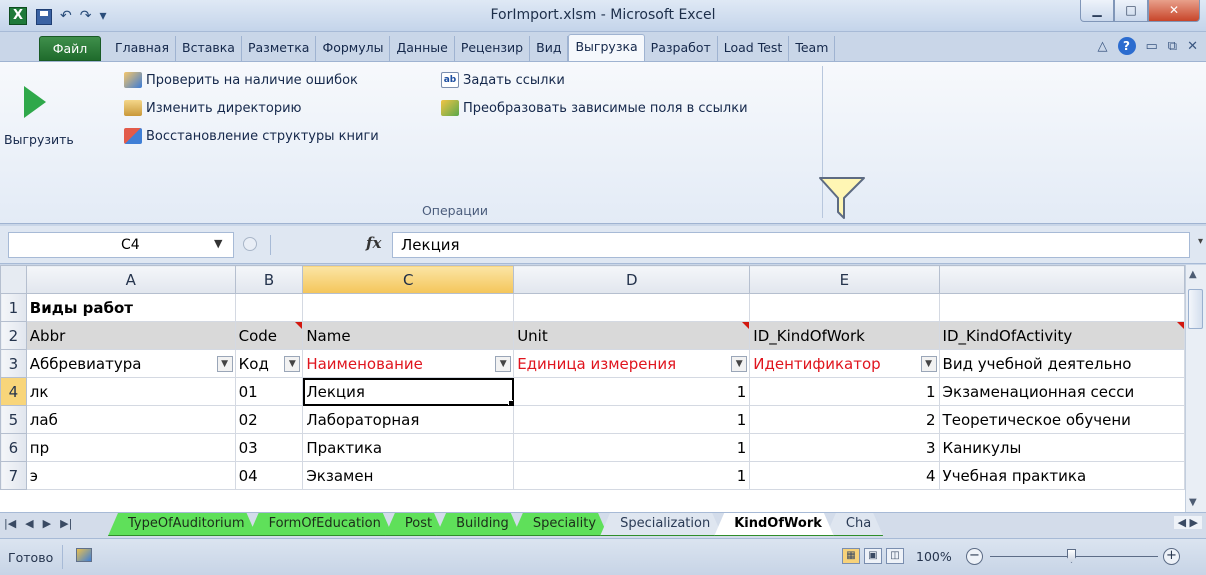 This screenshot has height=575, width=1206. Describe the element at coordinates (895, 556) in the screenshot. I see `page-break-view-icon: ◫` at that location.